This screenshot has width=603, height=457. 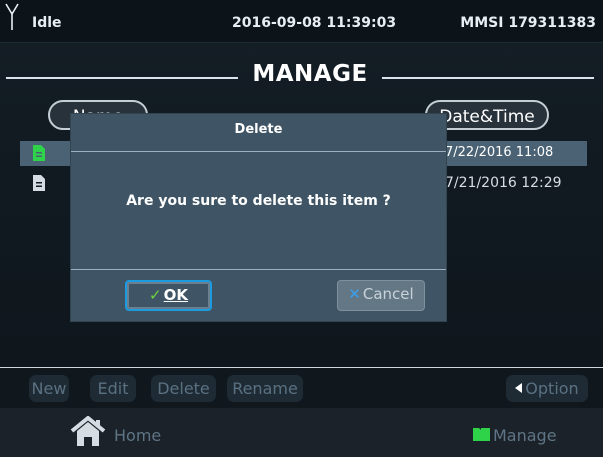 What do you see at coordinates (310, 74) in the screenshot?
I see `page-title: MANAGE` at bounding box center [310, 74].